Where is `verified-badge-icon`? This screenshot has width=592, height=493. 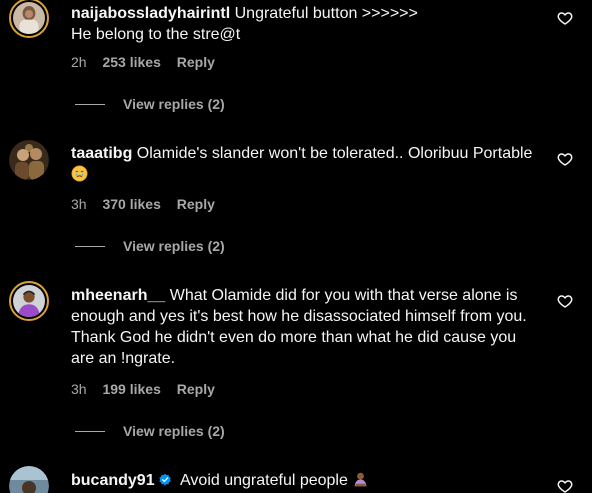
verified-badge-icon is located at coordinates (164, 479).